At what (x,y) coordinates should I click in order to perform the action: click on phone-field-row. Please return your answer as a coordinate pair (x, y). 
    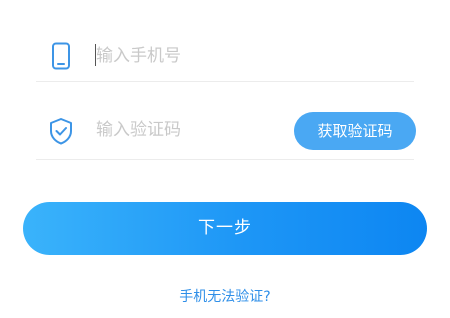
    Looking at the image, I should click on (225, 57).